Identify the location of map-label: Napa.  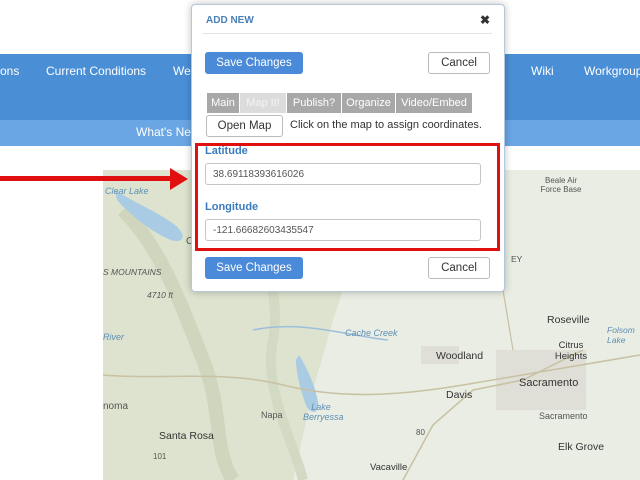
(272, 415).